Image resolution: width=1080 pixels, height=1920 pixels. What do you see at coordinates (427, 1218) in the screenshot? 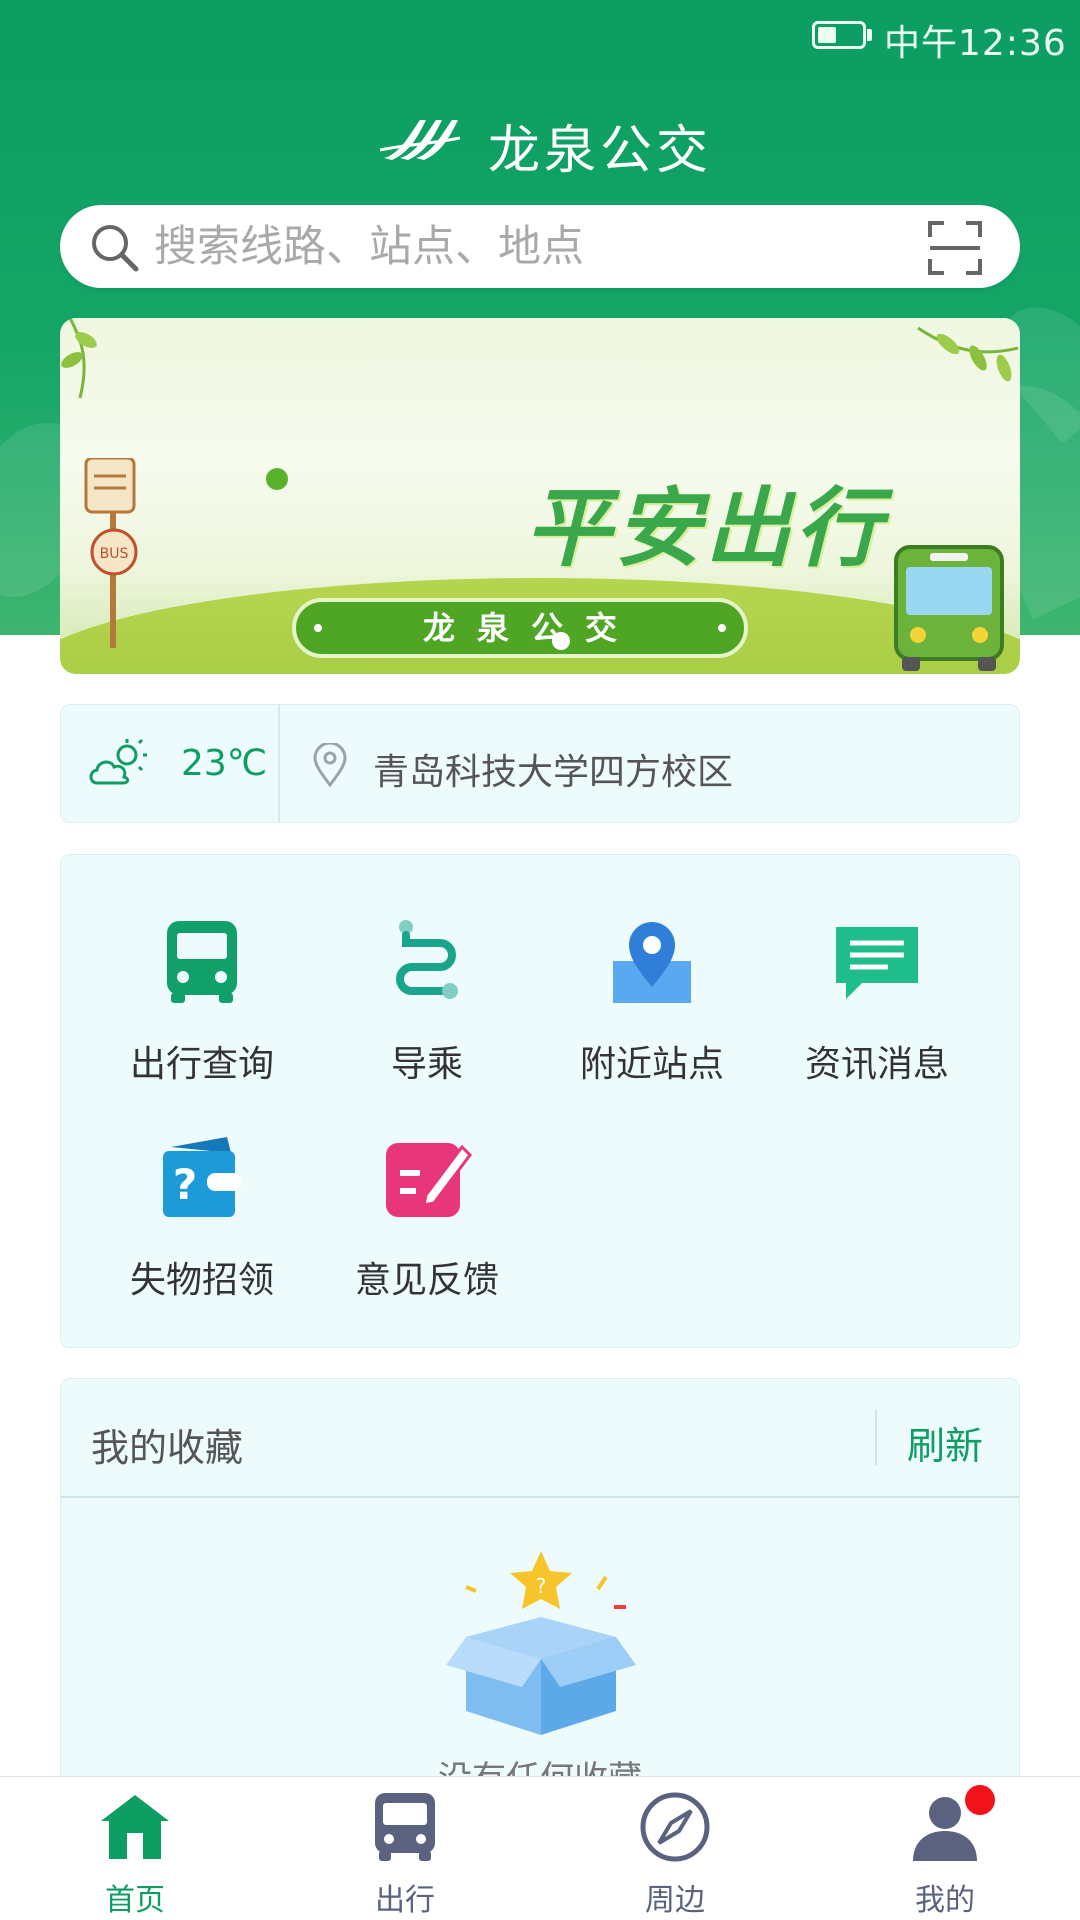
I see `menu-feedback: 意见反馈` at bounding box center [427, 1218].